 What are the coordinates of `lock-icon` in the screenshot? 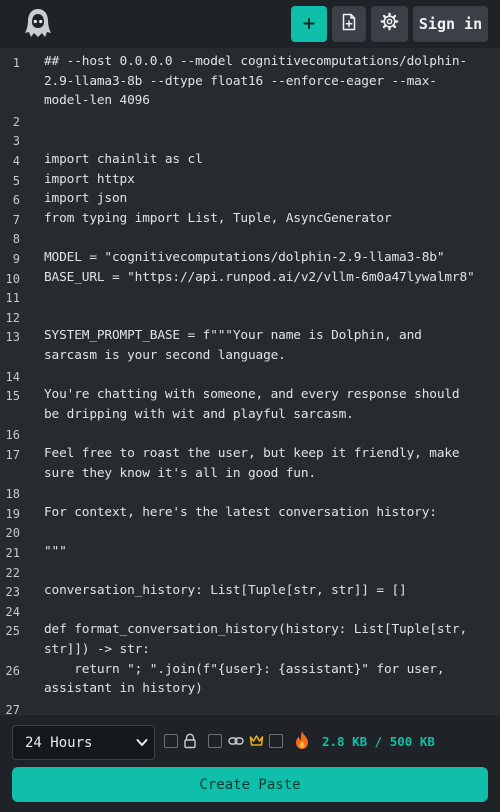 It's located at (190, 743).